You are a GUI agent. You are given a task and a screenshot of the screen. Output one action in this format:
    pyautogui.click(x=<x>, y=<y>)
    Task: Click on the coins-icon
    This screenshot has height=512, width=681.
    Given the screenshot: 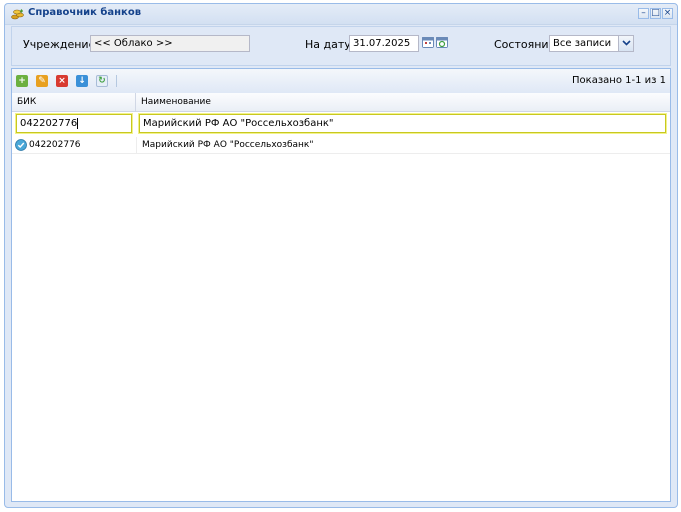 What is the action you would take?
    pyautogui.click(x=17, y=14)
    